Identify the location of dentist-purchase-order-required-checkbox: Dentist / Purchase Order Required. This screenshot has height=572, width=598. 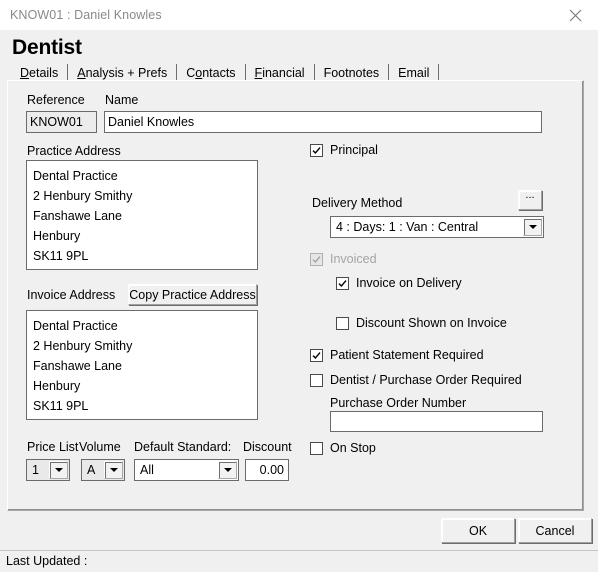
(416, 380).